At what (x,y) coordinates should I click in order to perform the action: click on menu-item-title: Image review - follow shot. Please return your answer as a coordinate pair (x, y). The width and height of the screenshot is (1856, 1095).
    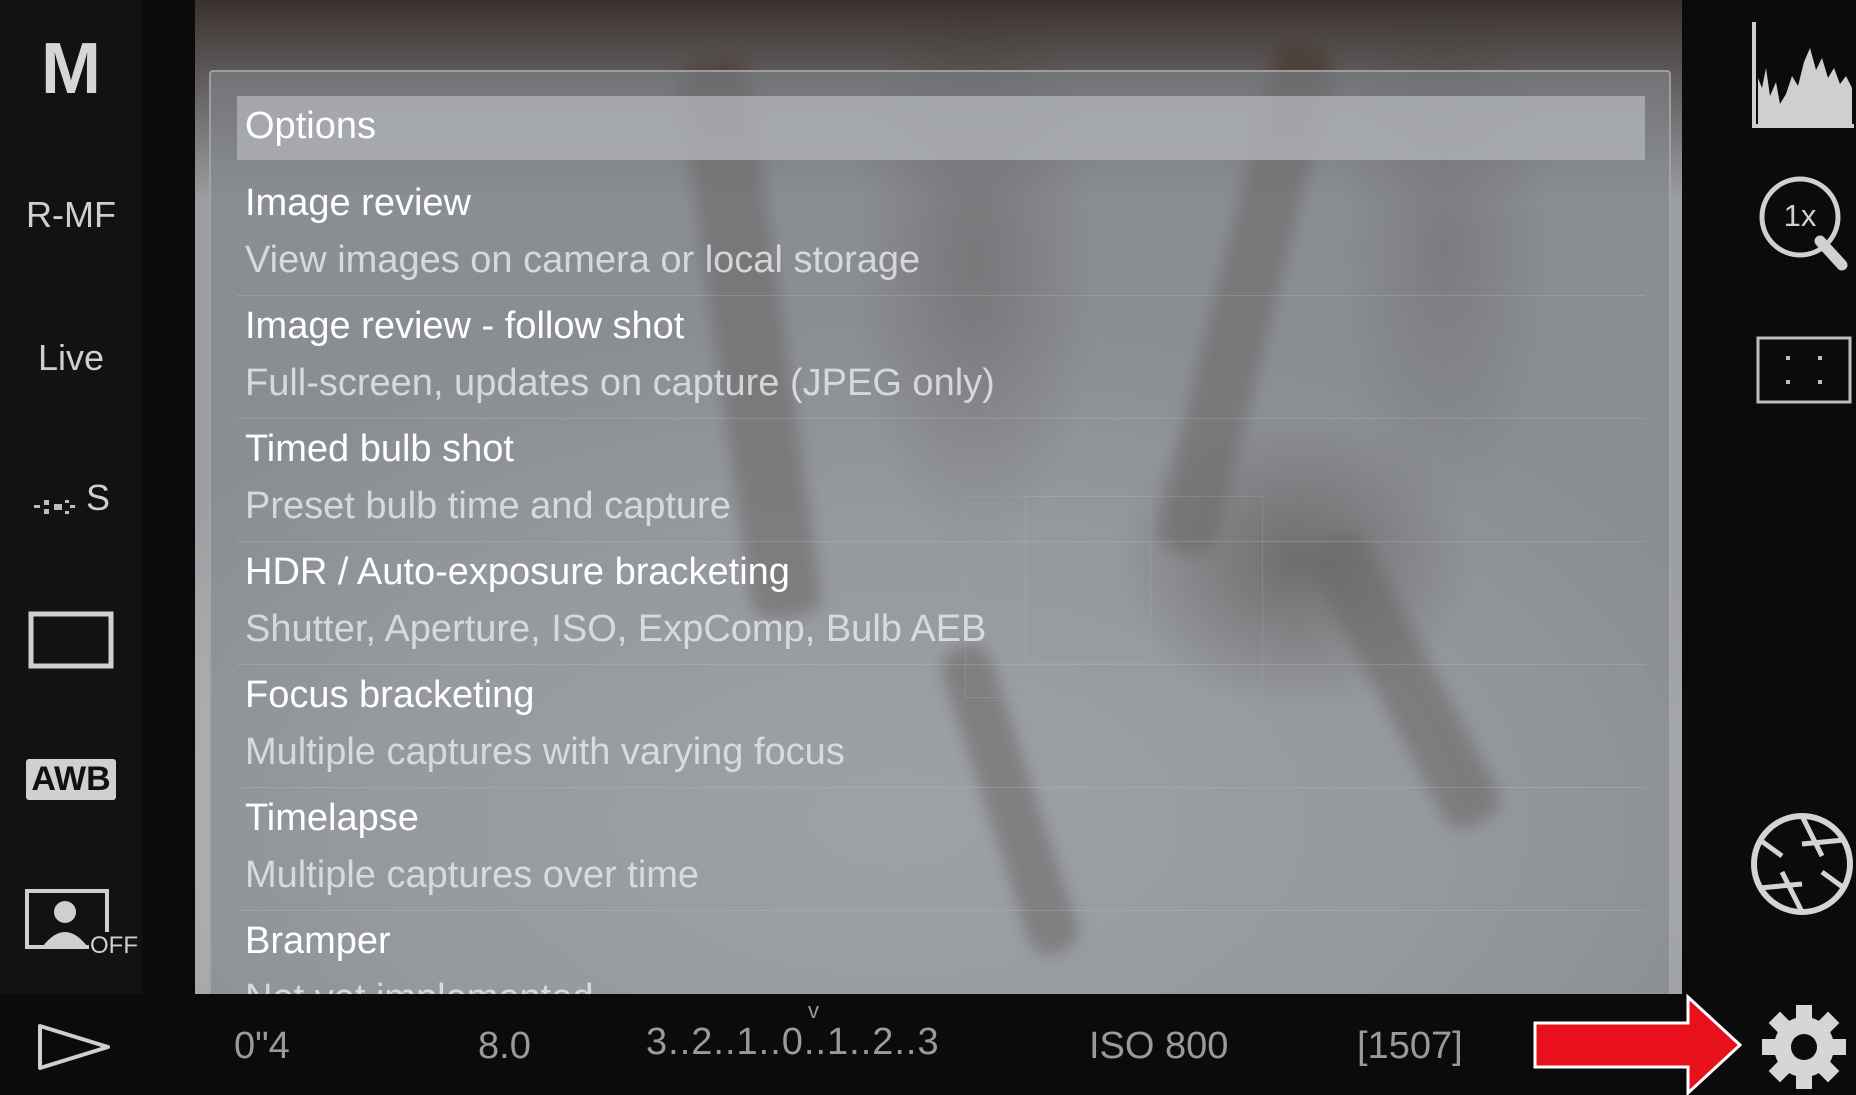
    Looking at the image, I should click on (465, 326).